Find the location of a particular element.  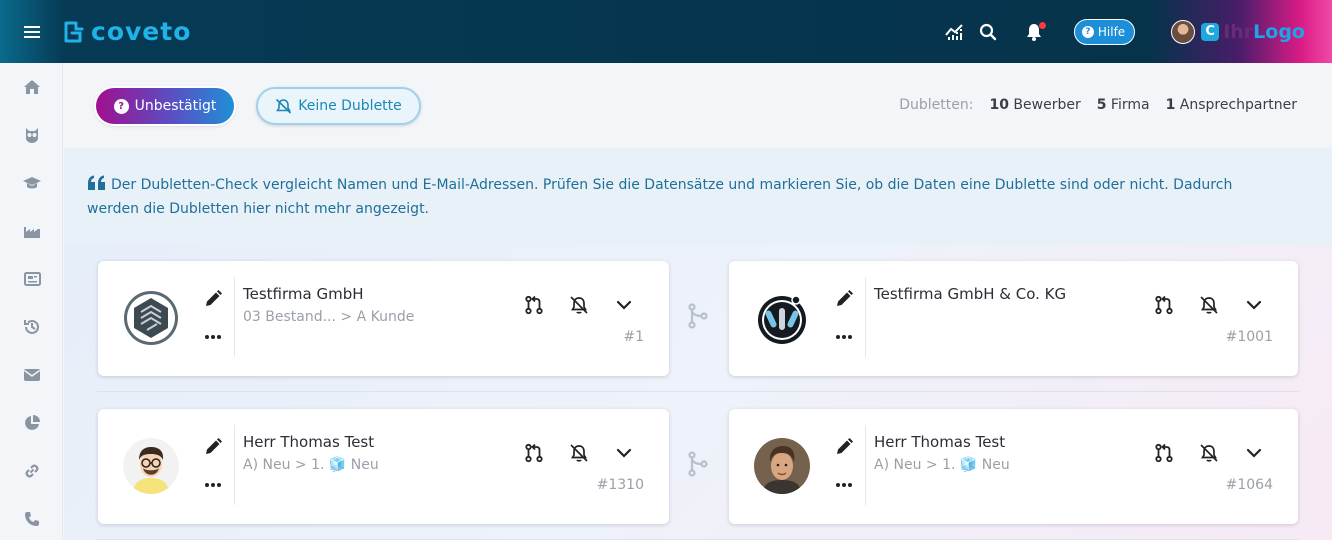

phone-icon is located at coordinates (31, 519).